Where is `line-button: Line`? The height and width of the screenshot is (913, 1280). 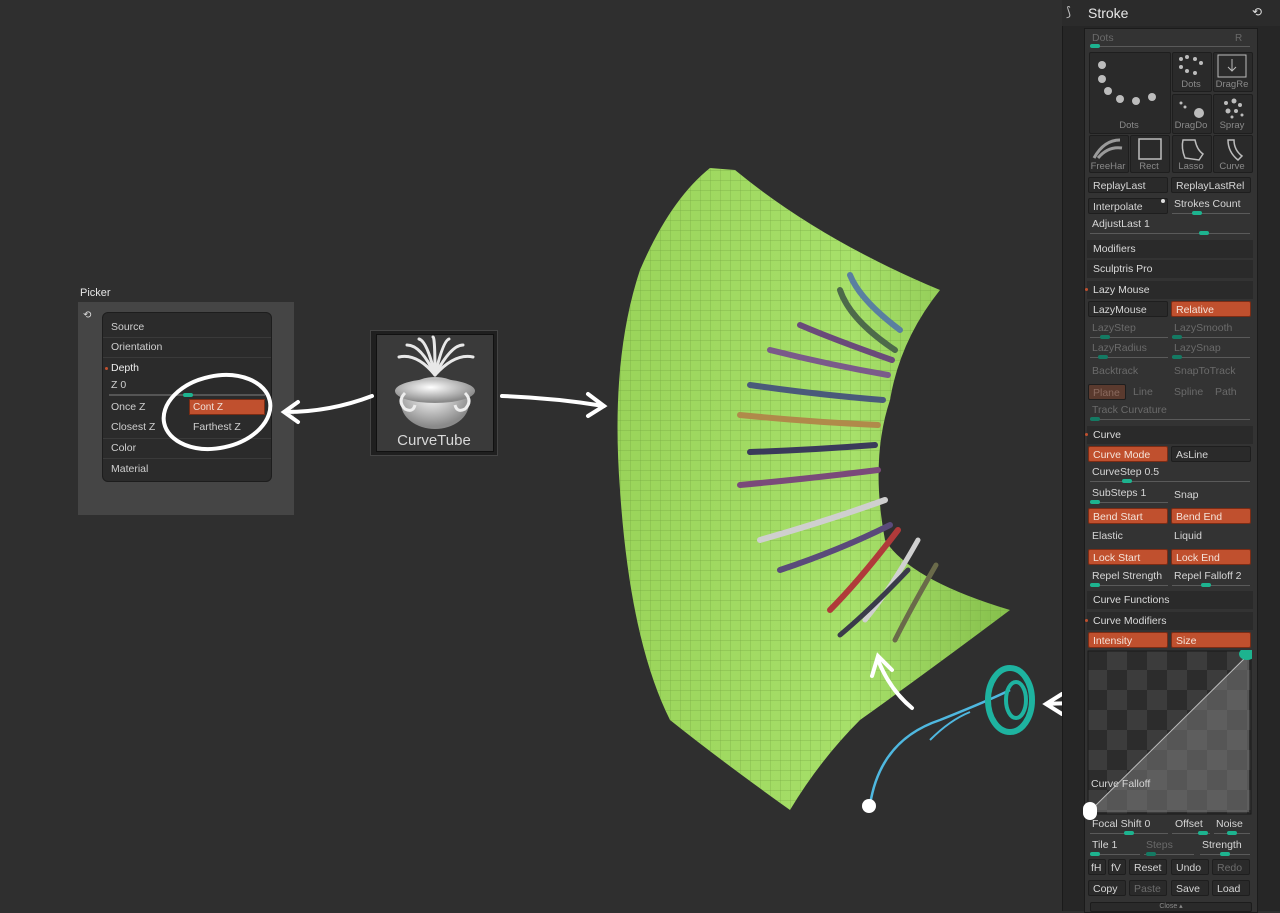
line-button: Line is located at coordinates (1143, 392).